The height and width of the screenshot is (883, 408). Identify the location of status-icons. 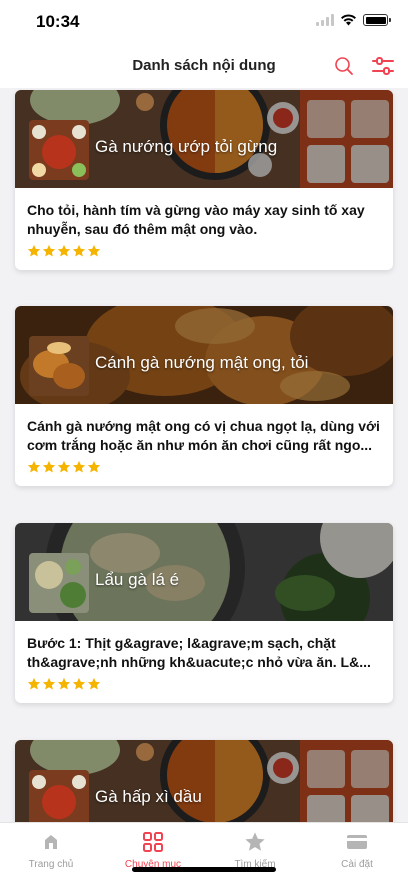
(353, 20).